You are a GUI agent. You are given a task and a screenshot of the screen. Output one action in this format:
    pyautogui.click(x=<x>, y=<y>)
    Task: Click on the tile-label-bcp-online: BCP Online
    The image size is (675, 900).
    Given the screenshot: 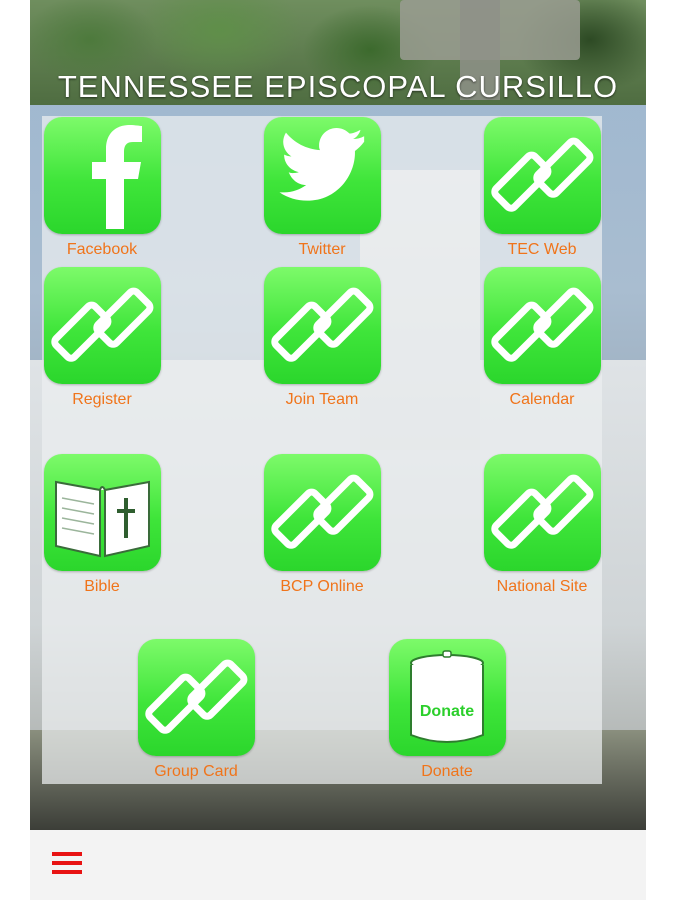 What is the action you would take?
    pyautogui.click(x=322, y=586)
    